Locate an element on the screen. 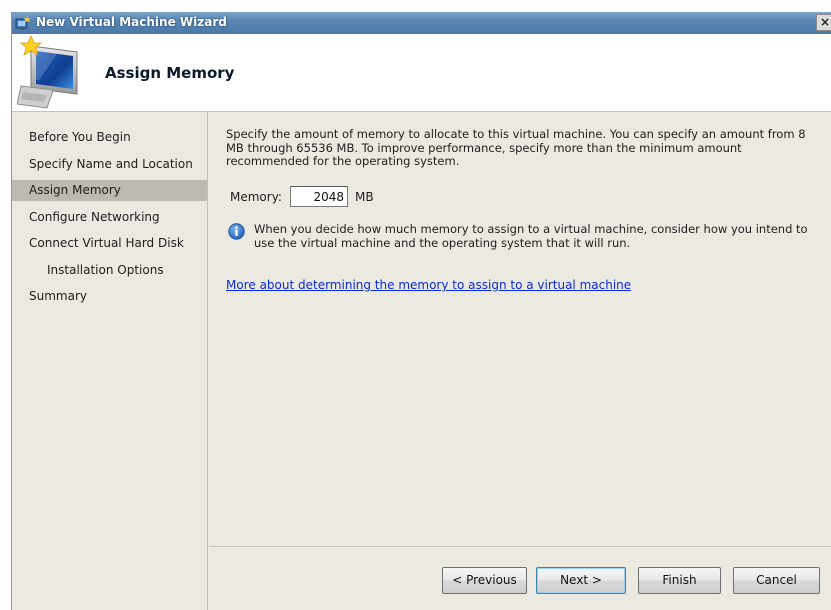  previous-button: < Previous is located at coordinates (484, 580).